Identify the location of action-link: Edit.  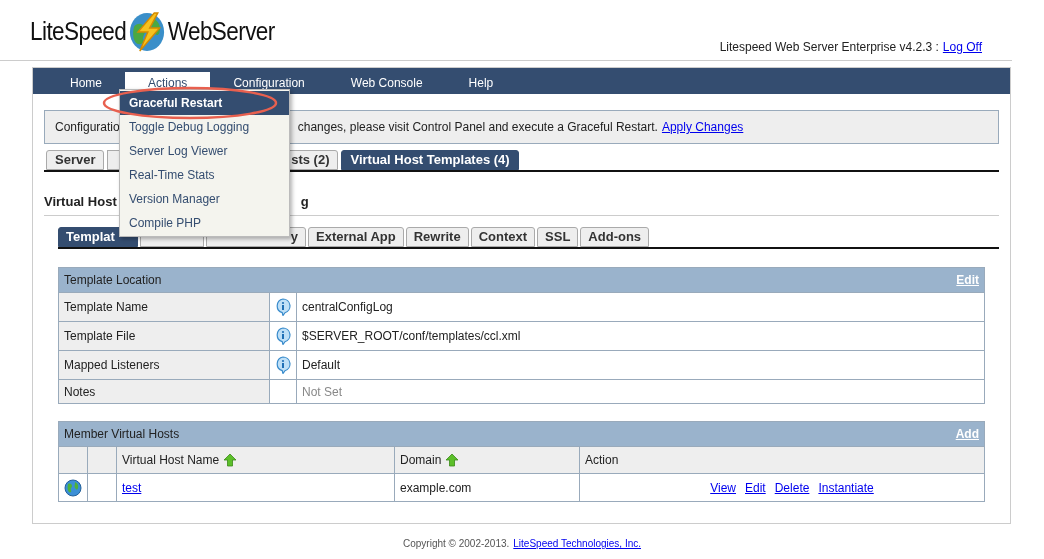
(755, 487).